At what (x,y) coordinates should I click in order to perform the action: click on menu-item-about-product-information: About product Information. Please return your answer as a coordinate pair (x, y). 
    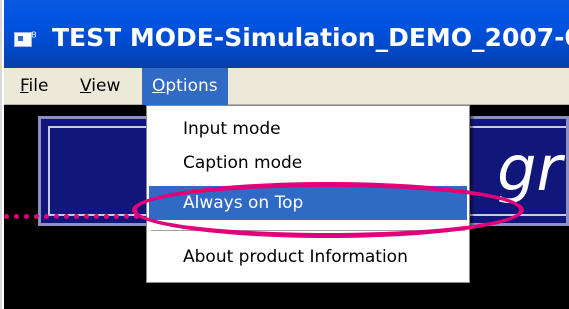
    Looking at the image, I should click on (308, 257).